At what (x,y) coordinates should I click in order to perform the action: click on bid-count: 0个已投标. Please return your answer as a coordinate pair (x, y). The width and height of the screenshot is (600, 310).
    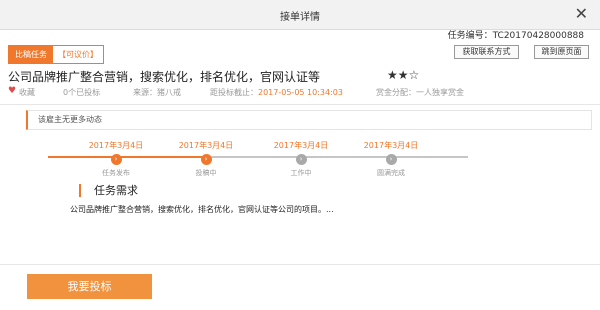
    Looking at the image, I should click on (82, 92).